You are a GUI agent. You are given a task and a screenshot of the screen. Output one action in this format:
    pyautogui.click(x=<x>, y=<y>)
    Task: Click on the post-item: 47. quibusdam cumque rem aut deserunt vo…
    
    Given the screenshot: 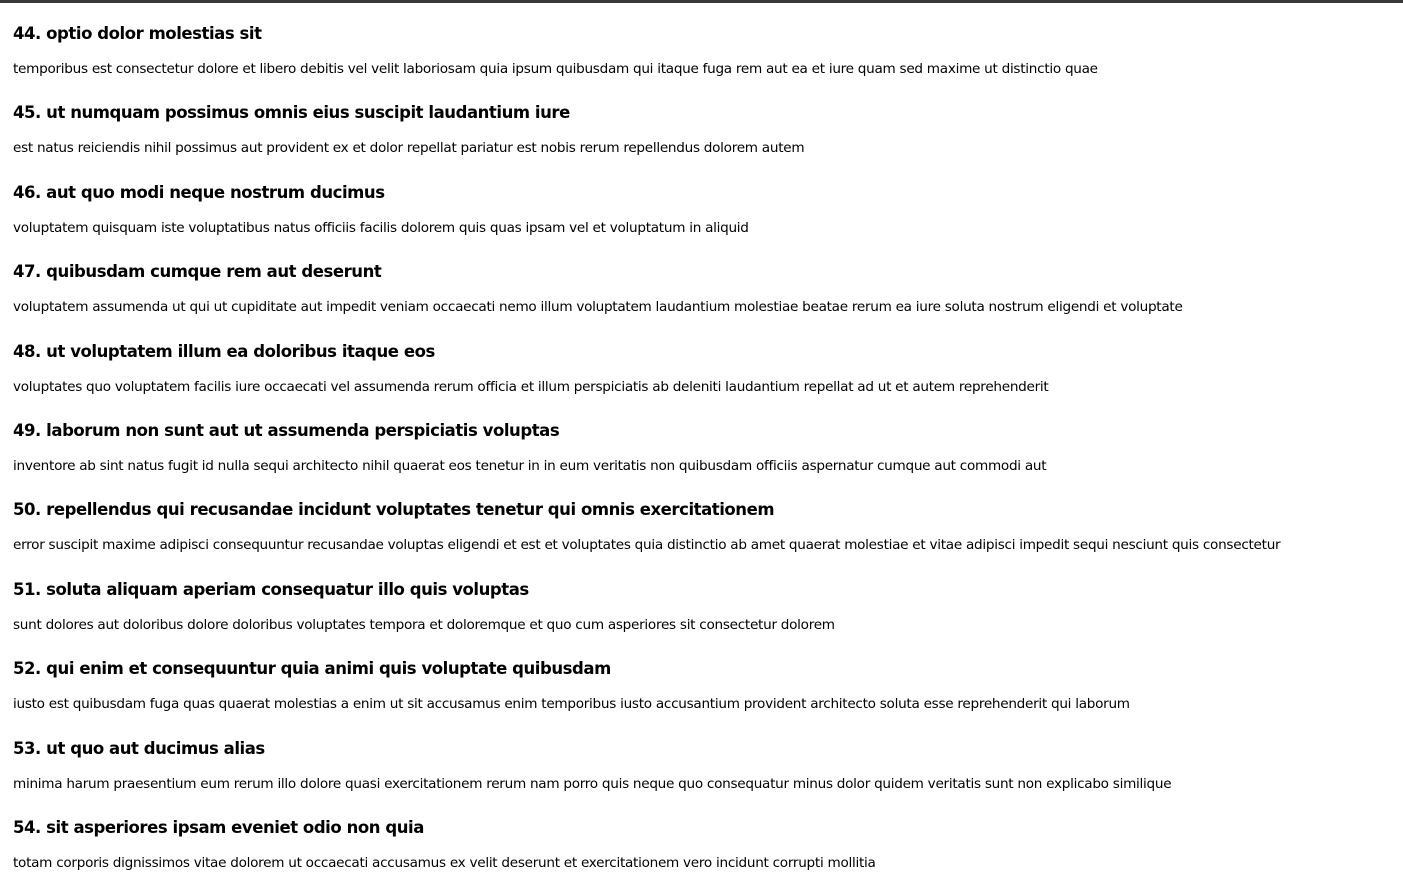 What is the action you would take?
    pyautogui.click(x=703, y=299)
    